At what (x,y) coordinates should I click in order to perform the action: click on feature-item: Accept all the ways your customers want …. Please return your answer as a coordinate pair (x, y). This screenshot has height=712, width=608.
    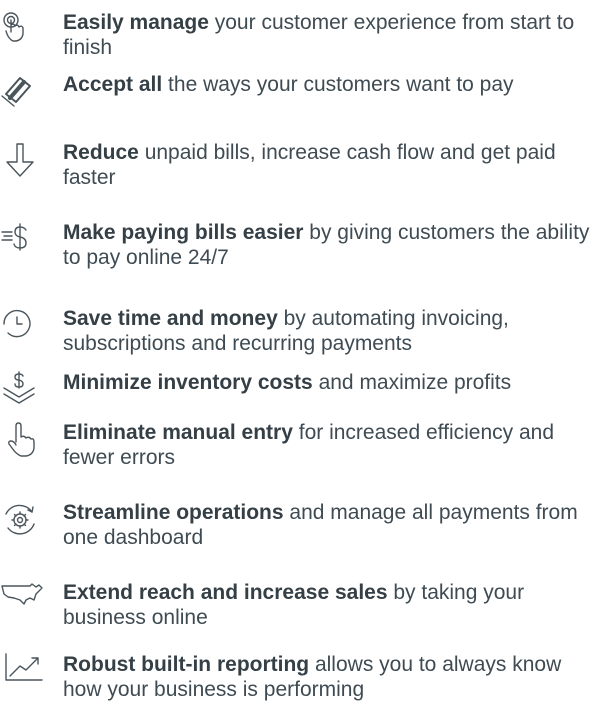
    Looking at the image, I should click on (304, 102).